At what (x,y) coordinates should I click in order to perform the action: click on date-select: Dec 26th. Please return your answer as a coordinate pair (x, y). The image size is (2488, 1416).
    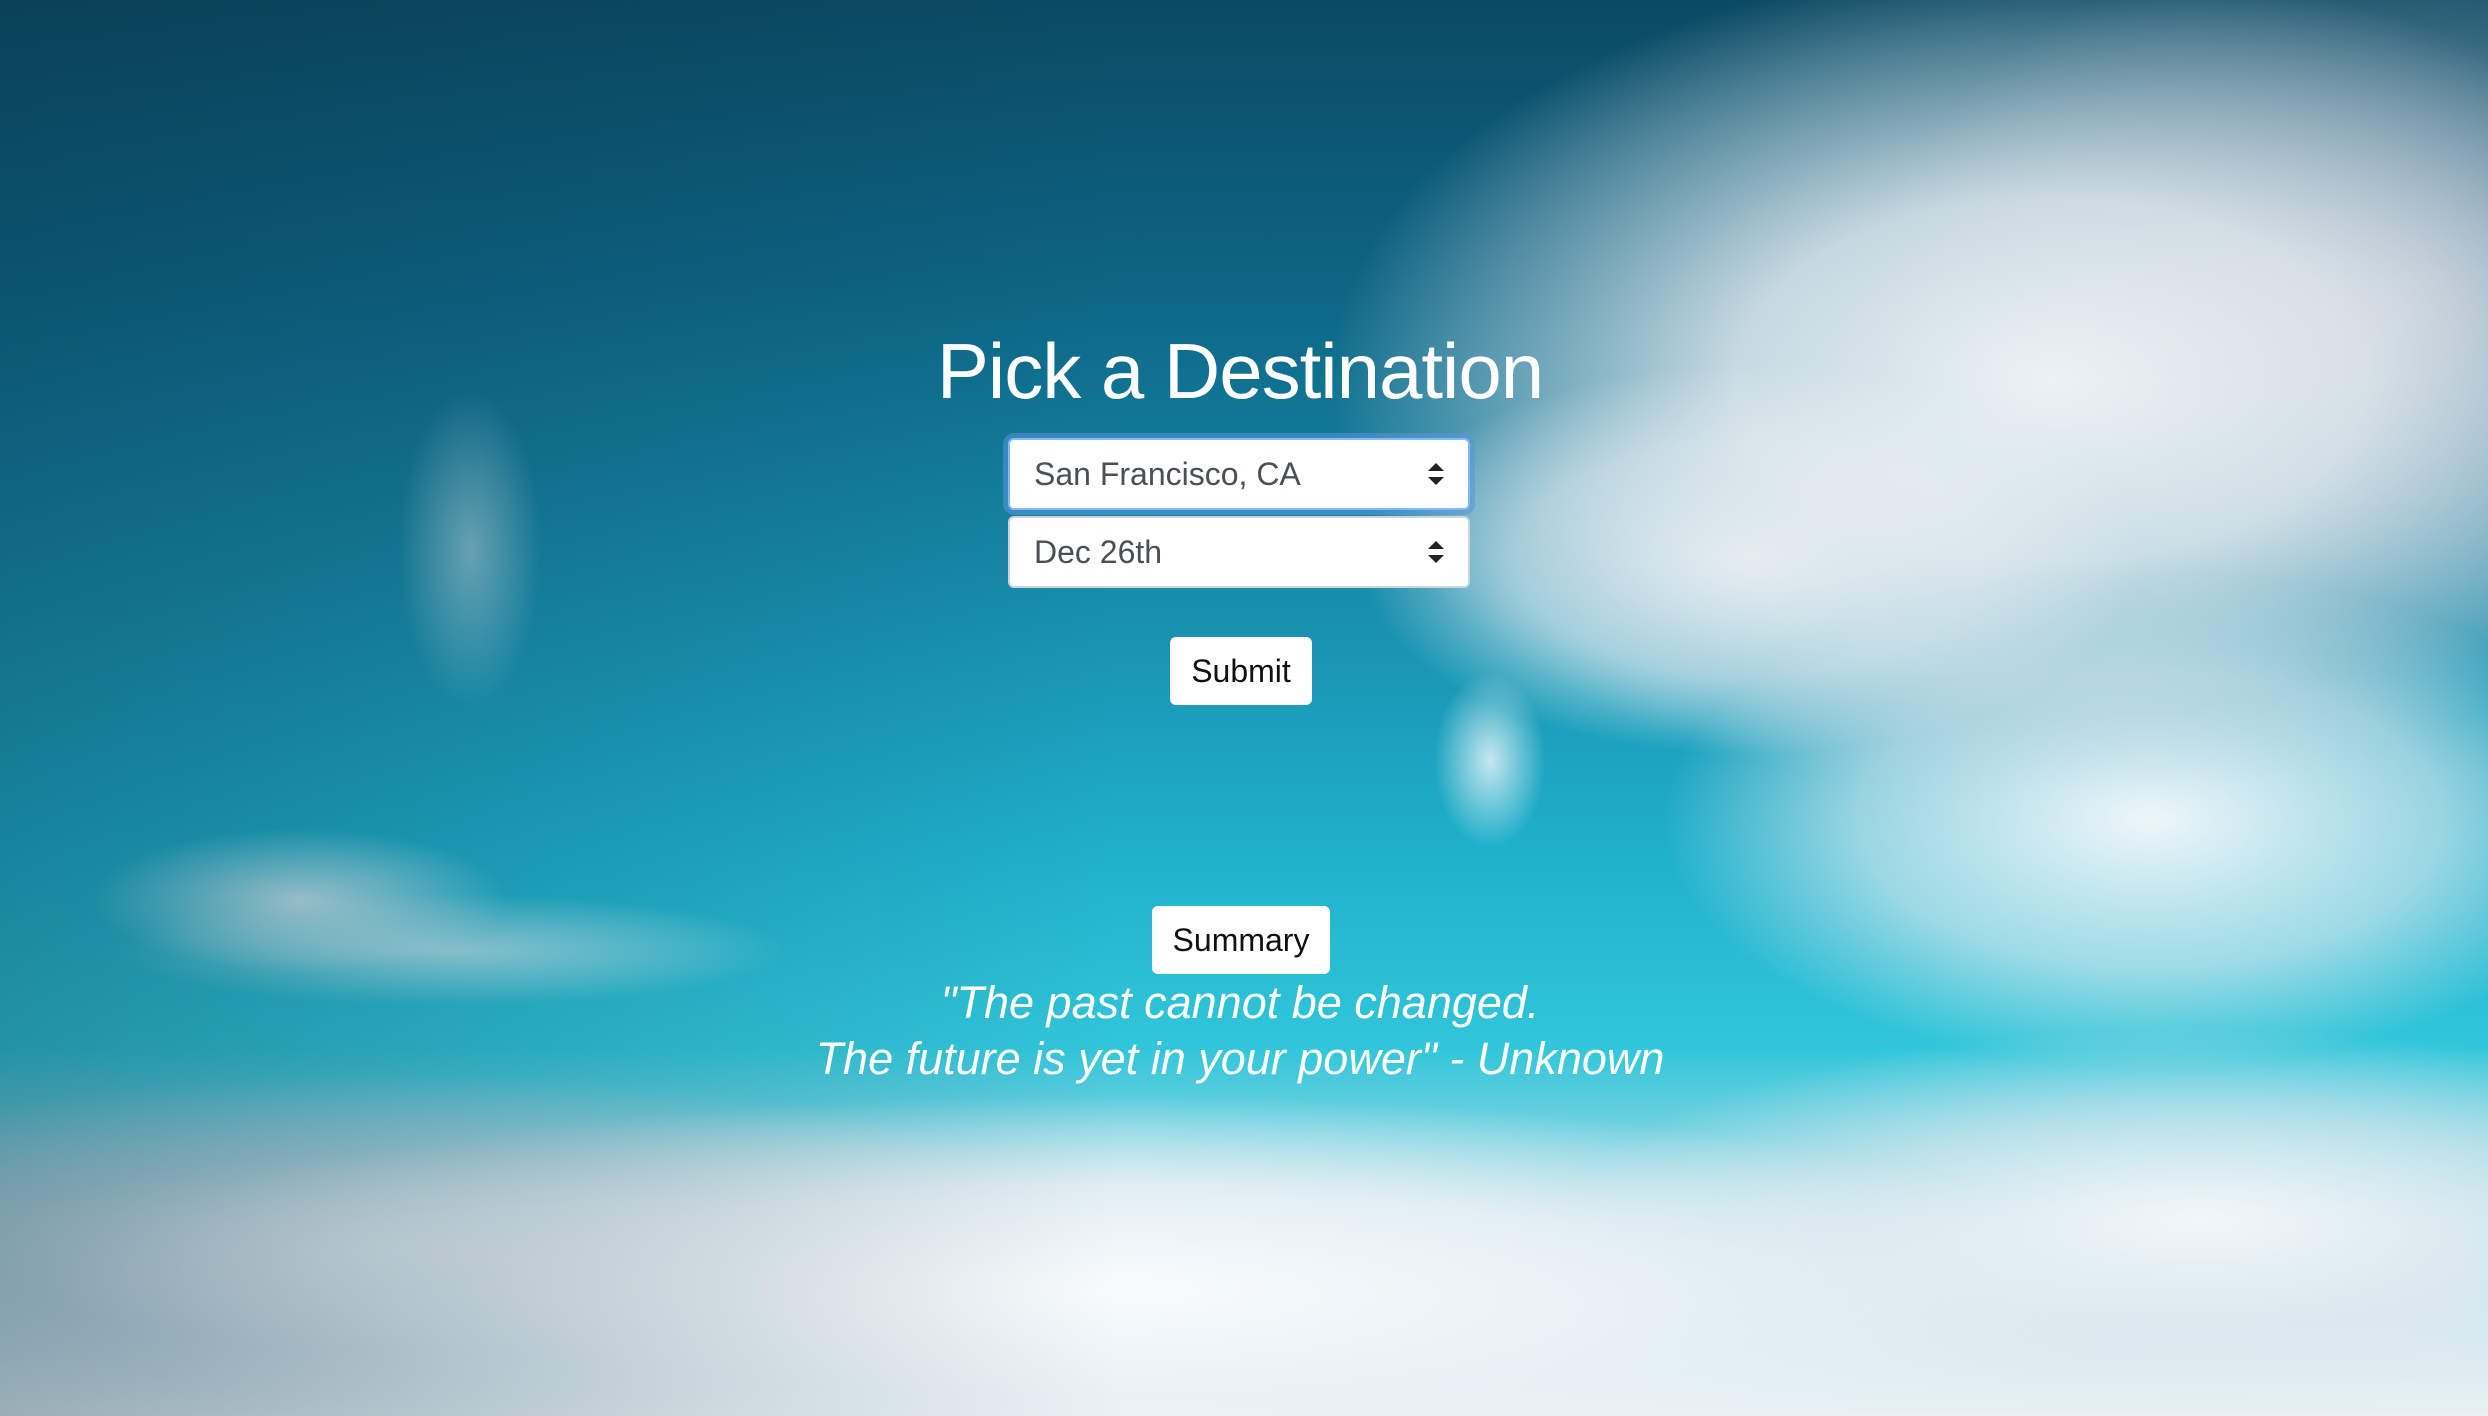
    Looking at the image, I should click on (1239, 552).